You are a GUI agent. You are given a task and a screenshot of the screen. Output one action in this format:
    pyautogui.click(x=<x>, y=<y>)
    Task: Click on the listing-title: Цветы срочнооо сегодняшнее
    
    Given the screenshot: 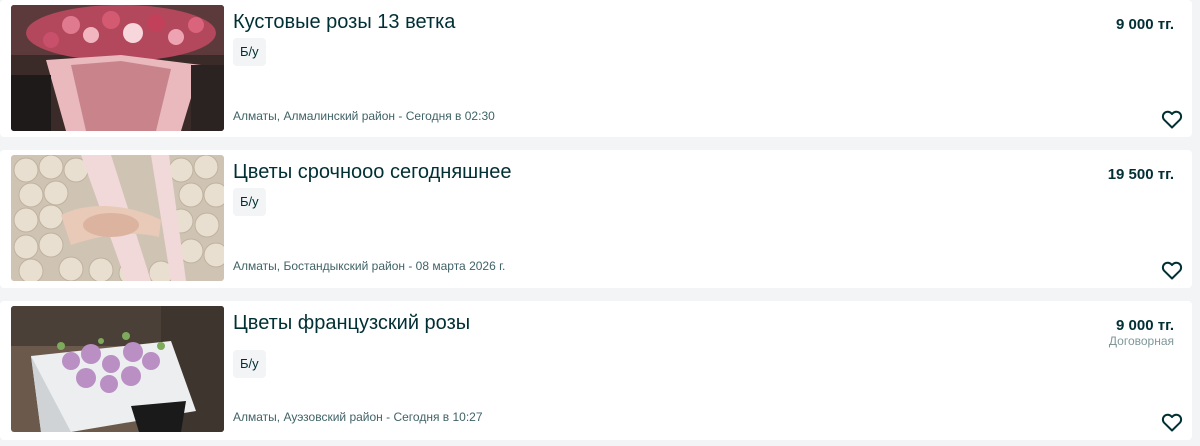 What is the action you would take?
    pyautogui.click(x=372, y=172)
    